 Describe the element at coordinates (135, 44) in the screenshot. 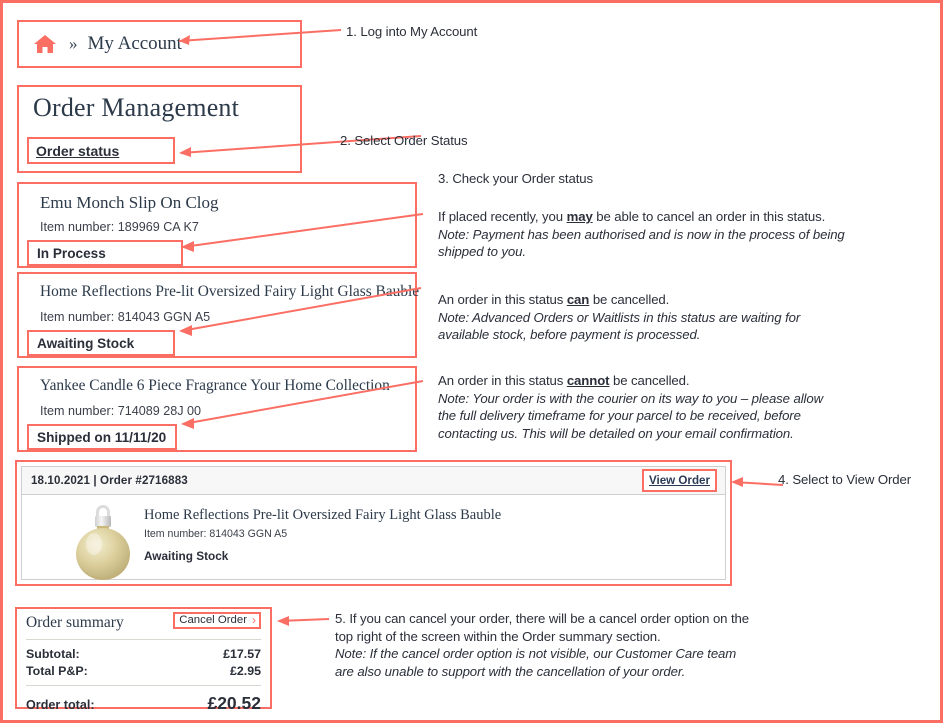

I see `breadcrumb-my-account: My Account` at that location.